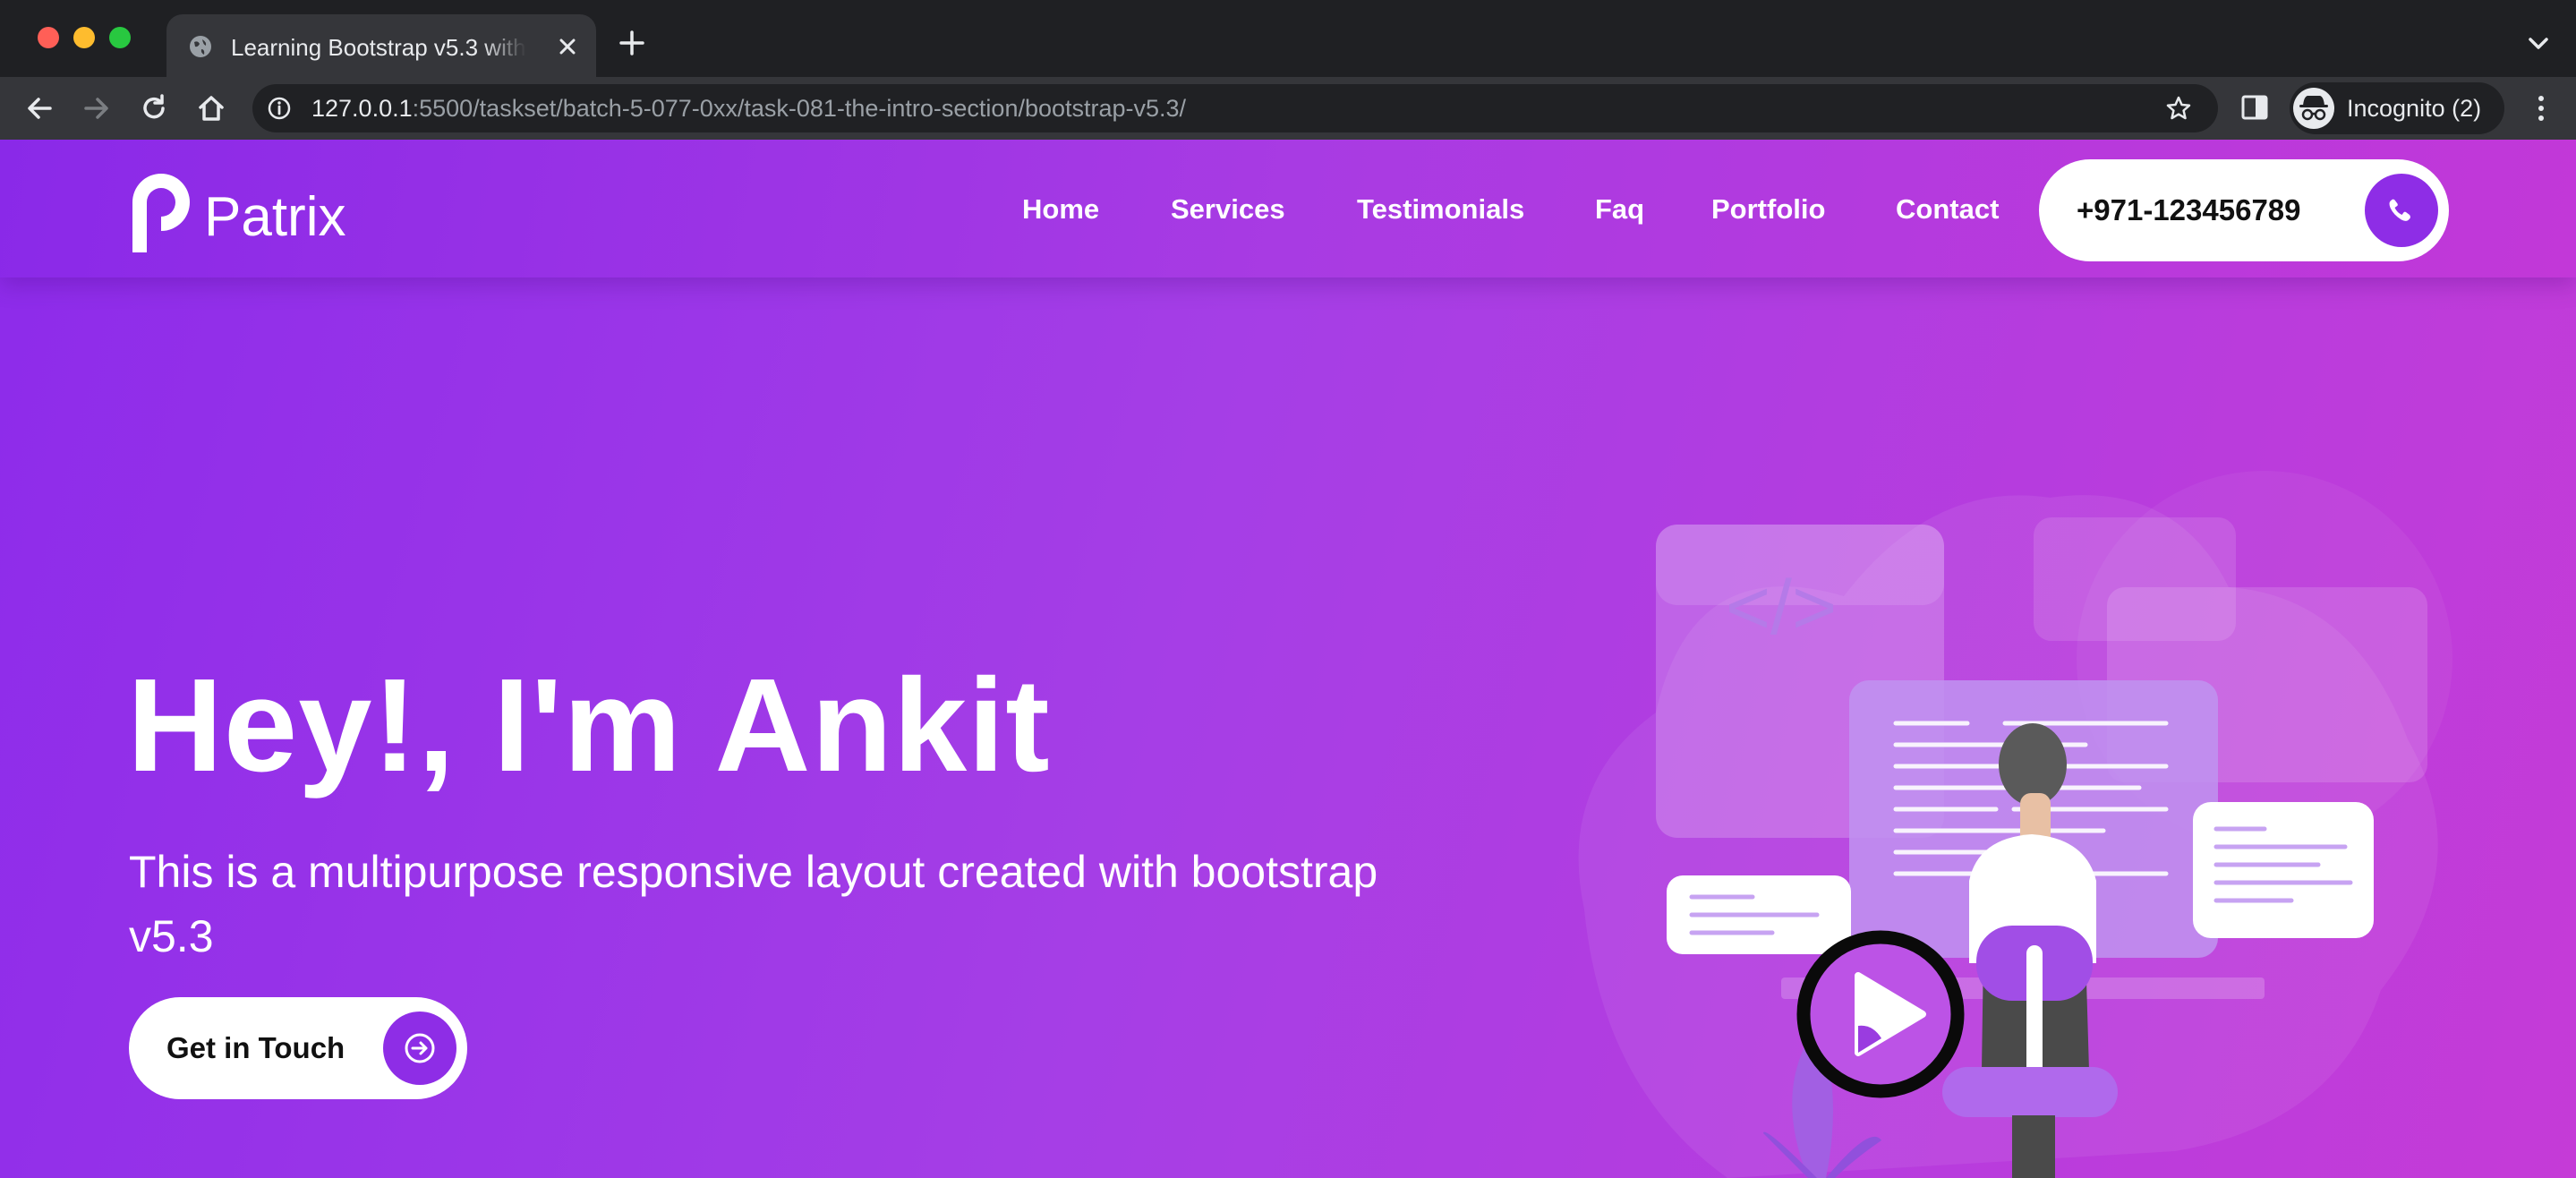  What do you see at coordinates (48, 37) in the screenshot?
I see `window-close-button` at bounding box center [48, 37].